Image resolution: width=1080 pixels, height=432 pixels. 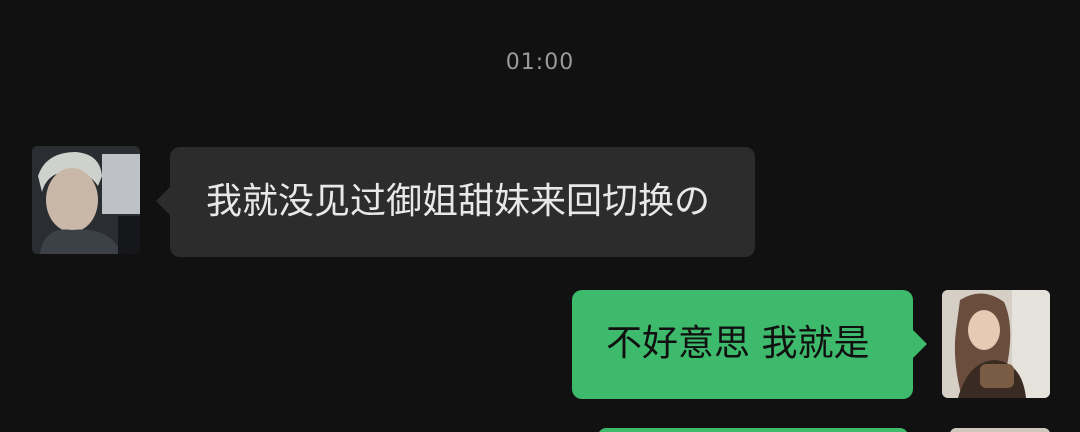 I want to click on female-avatar-image, so click(x=996, y=344).